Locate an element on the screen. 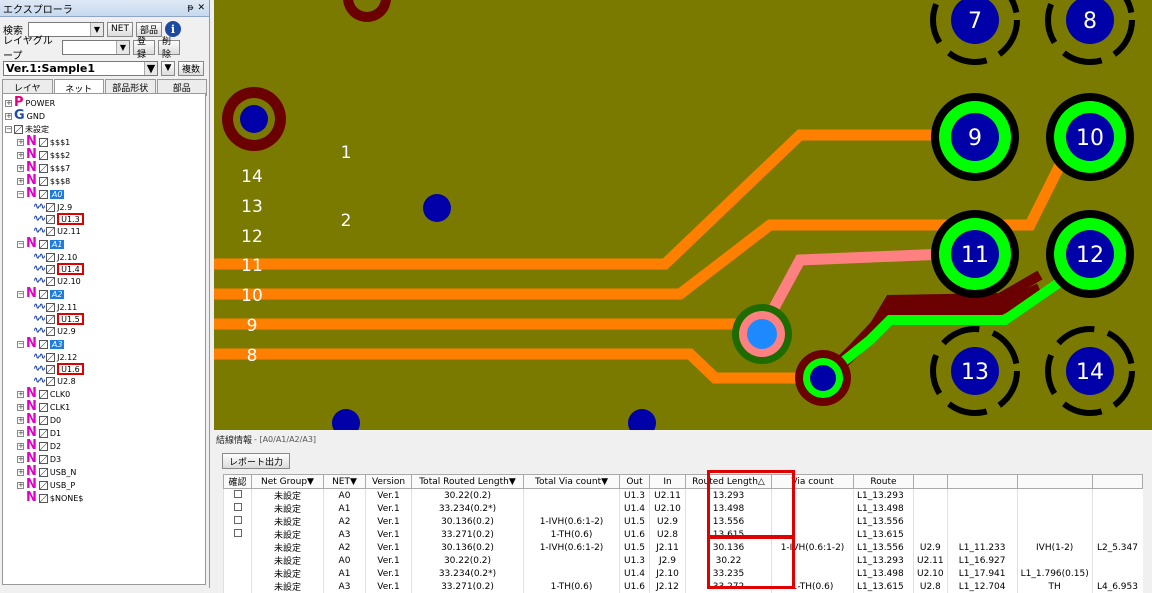  tree-item-pin: ∿∿ U2.11 is located at coordinates (57, 231).